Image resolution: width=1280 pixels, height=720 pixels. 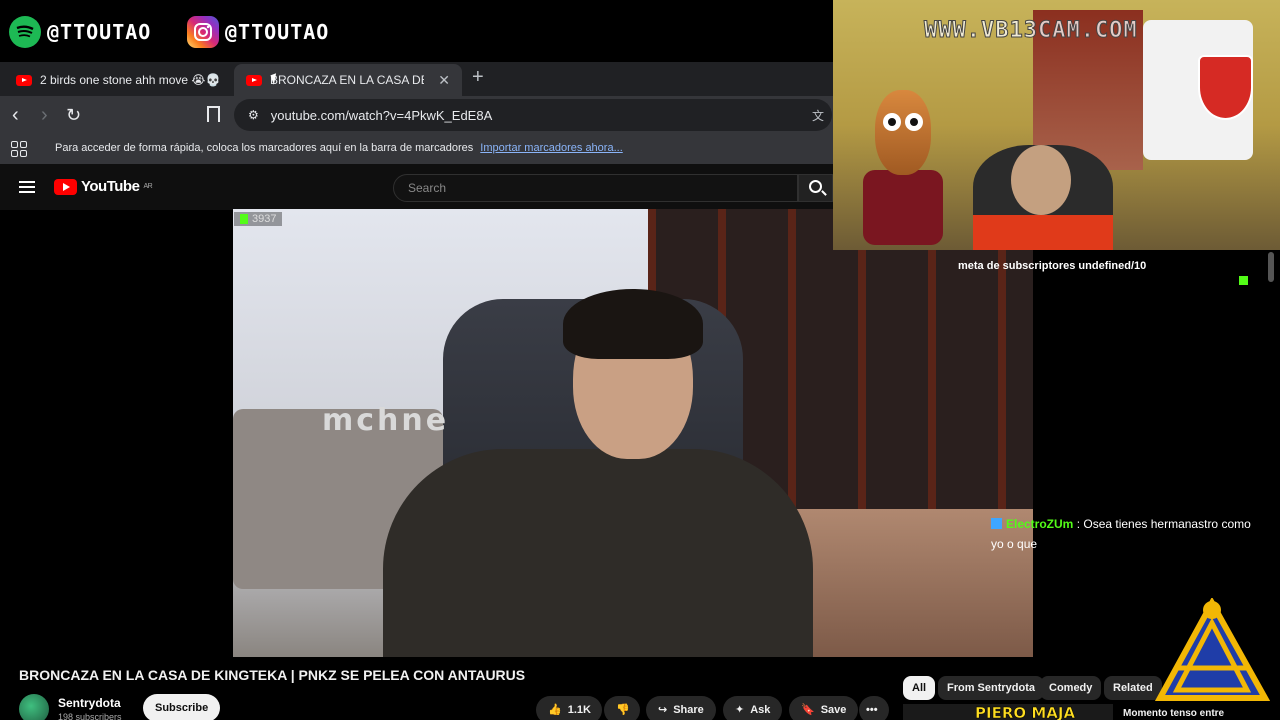 What do you see at coordinates (1043, 197) in the screenshot?
I see `webcam-streamer` at bounding box center [1043, 197].